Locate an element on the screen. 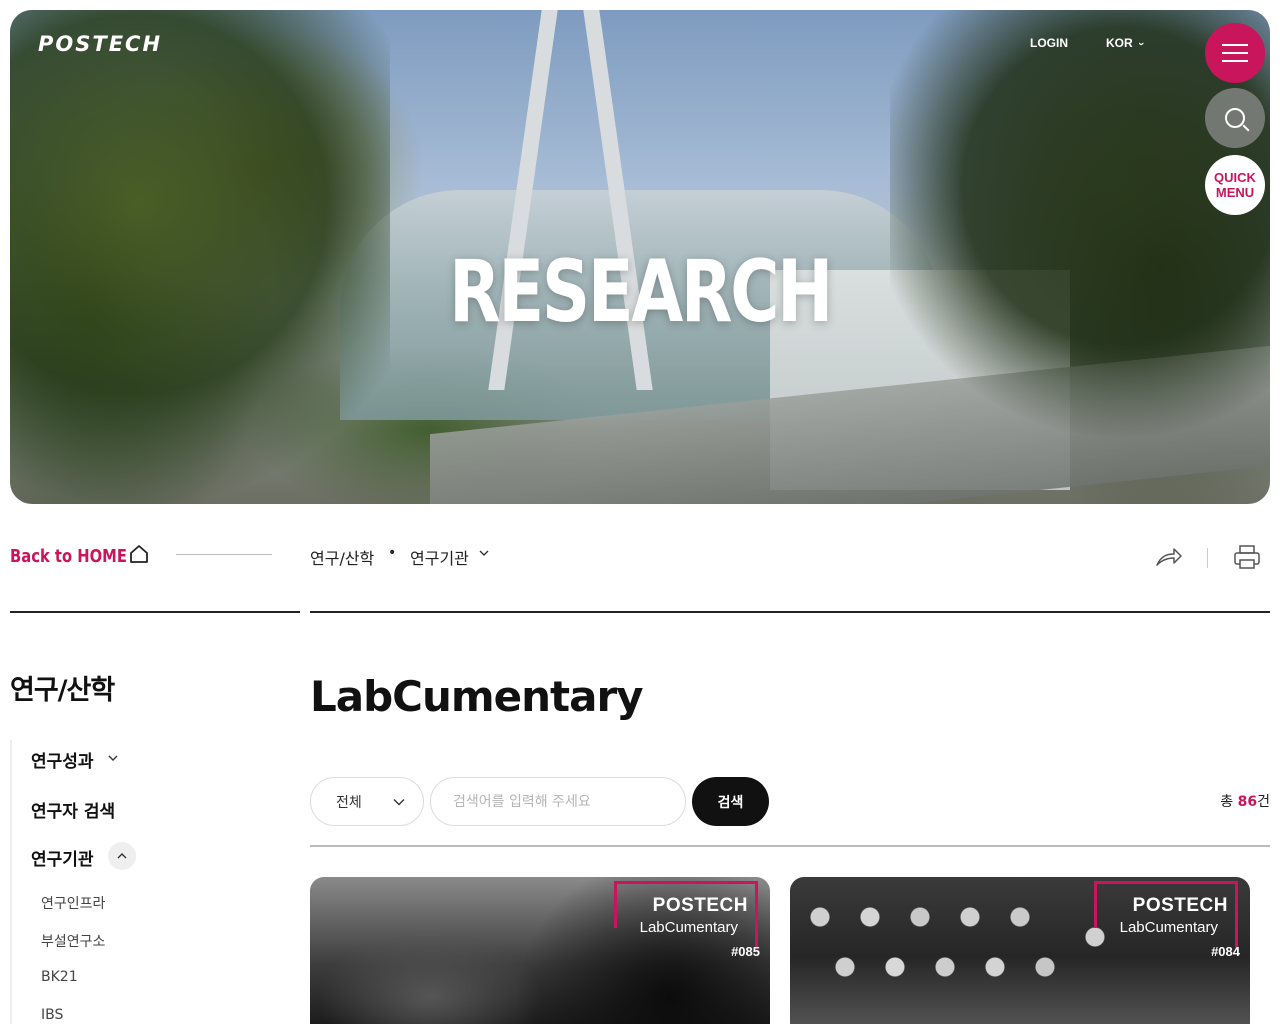  language-selector: KOR › is located at coordinates (1126, 43).